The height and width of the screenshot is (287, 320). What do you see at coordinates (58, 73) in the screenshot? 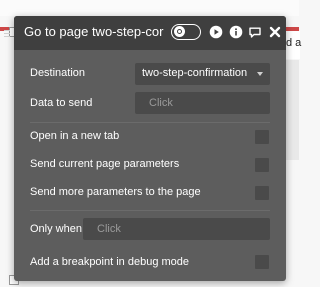
I see `destination-label: Destination` at bounding box center [58, 73].